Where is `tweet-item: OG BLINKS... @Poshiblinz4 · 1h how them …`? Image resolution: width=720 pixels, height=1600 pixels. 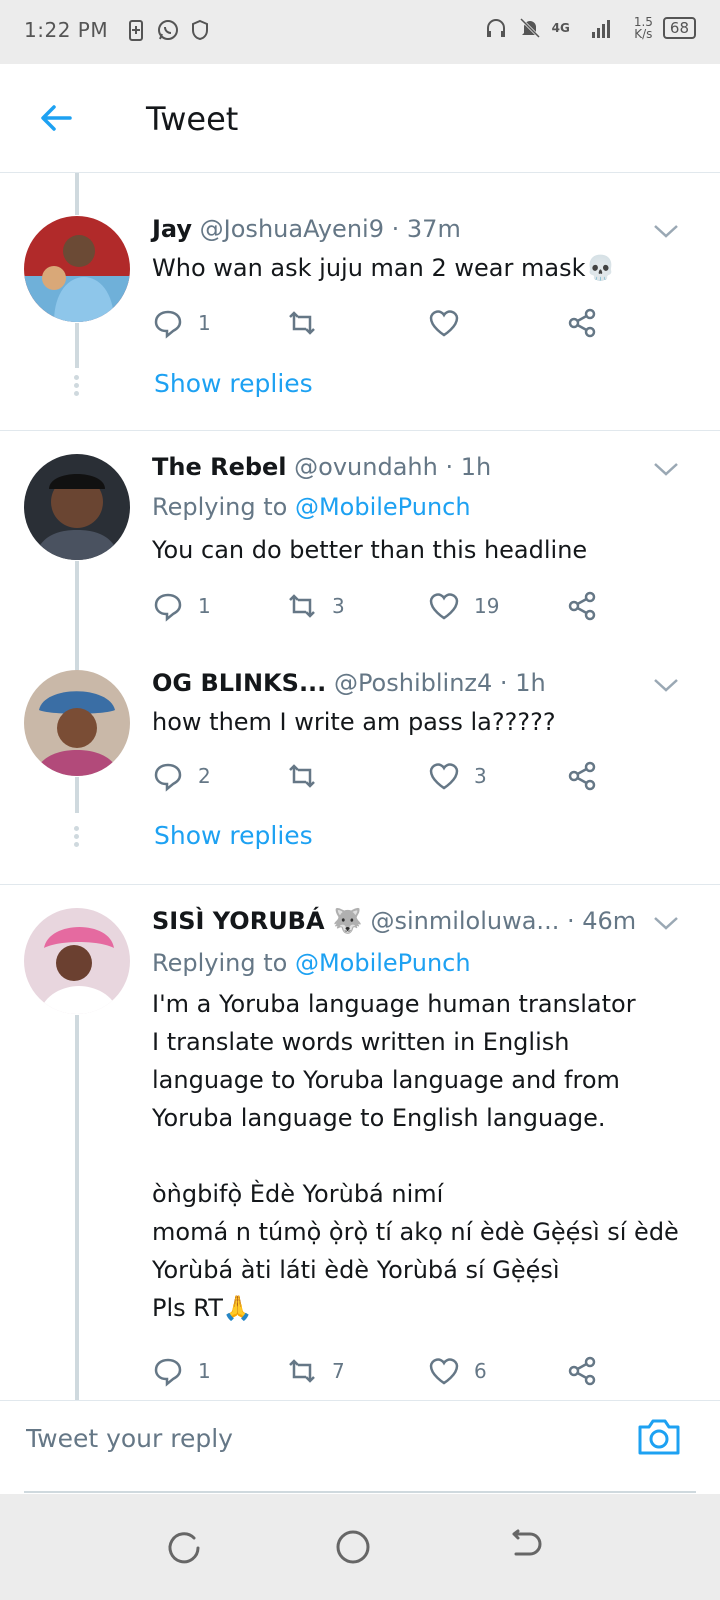
tweet-item: OG BLINKS... @Poshiblinz4 · 1h how them … is located at coordinates (360, 768).